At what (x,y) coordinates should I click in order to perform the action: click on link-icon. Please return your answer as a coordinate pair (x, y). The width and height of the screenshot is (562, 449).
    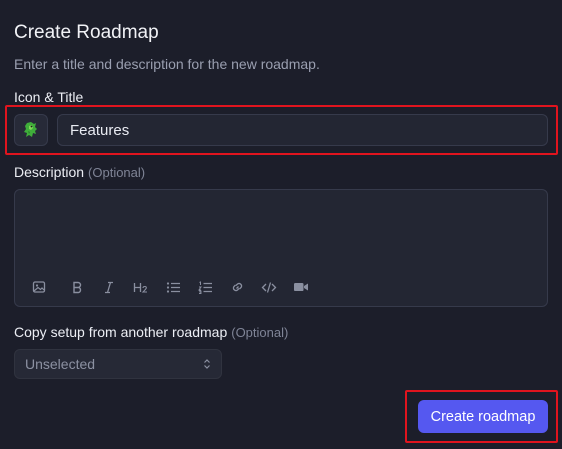
    Looking at the image, I should click on (237, 287).